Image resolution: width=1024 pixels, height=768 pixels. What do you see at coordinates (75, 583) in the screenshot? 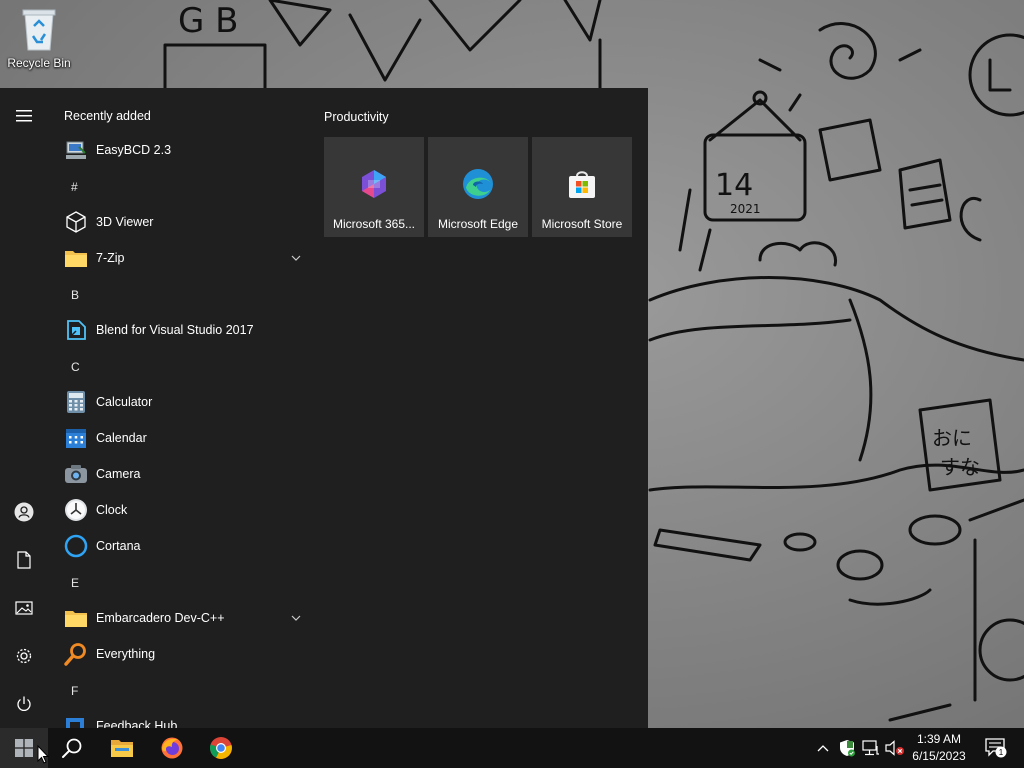
I see `letter-header-e: E` at bounding box center [75, 583].